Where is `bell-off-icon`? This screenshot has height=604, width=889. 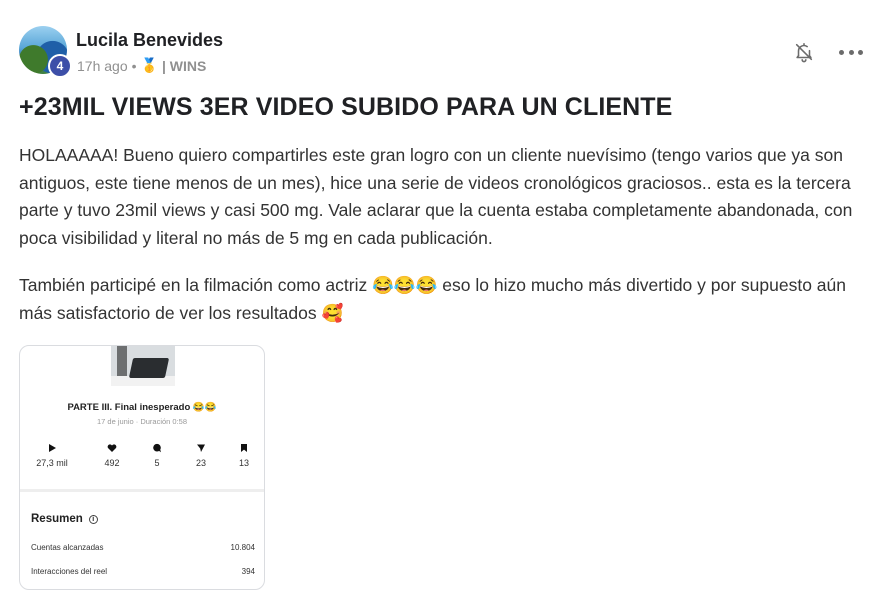
bell-off-icon is located at coordinates (804, 52).